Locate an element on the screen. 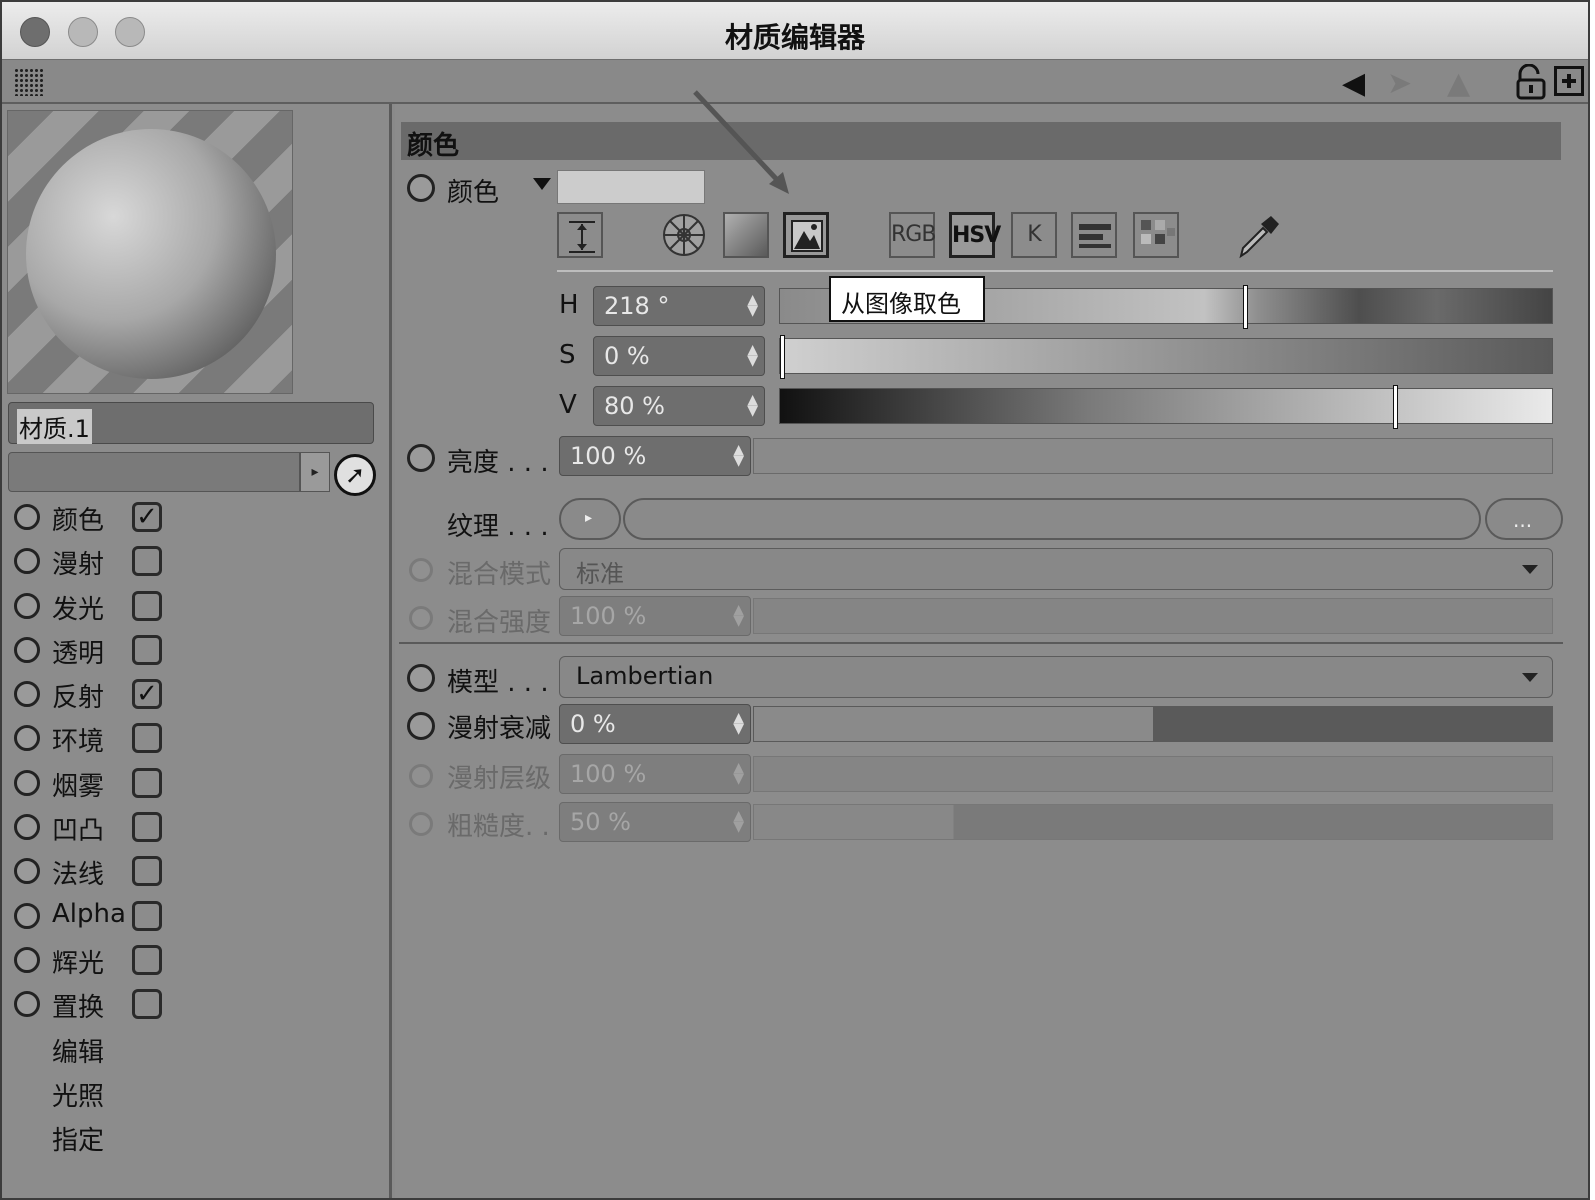 The height and width of the screenshot is (1200, 1595). link-arrow-button: ▸ is located at coordinates (315, 472).